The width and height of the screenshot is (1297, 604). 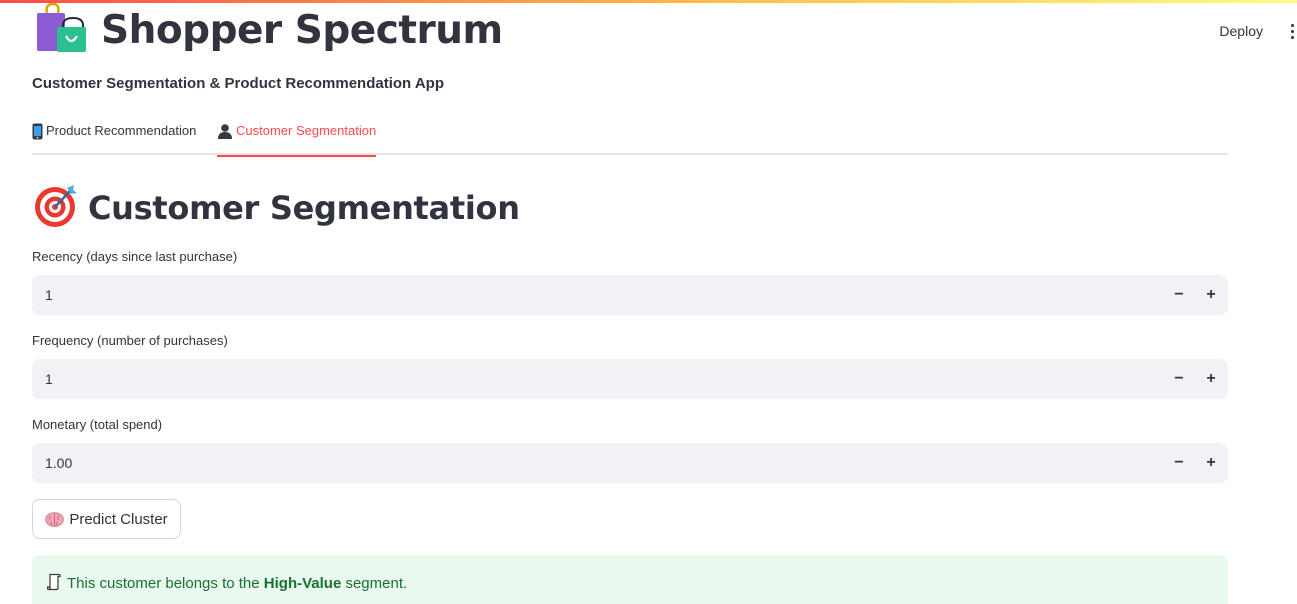 What do you see at coordinates (97, 424) in the screenshot?
I see `monetary-label: Monetary (total spend)` at bounding box center [97, 424].